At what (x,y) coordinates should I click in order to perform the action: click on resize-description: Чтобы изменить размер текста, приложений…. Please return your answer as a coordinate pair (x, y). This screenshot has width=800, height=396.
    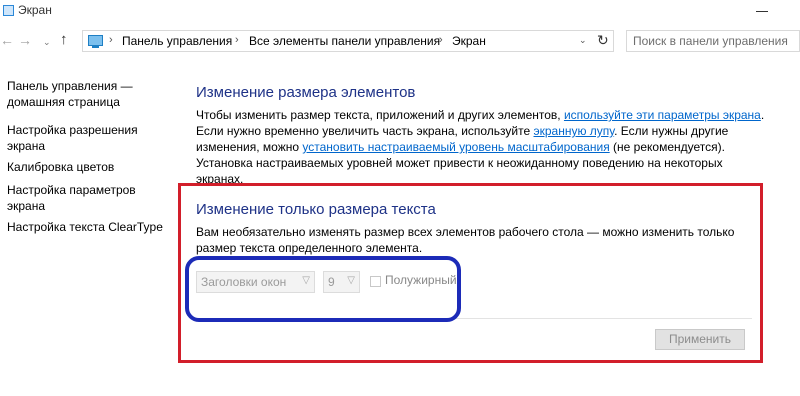
    Looking at the image, I should click on (481, 147).